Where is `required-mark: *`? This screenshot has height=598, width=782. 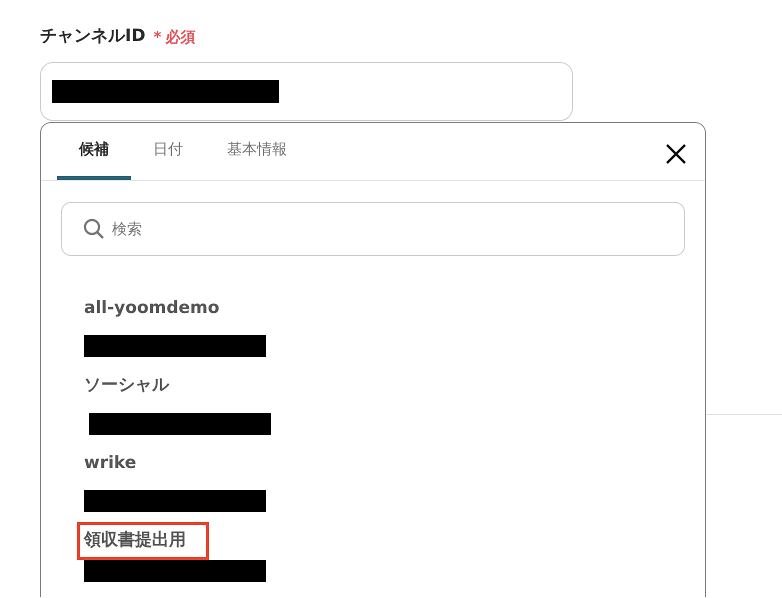
required-mark: * is located at coordinates (157, 37).